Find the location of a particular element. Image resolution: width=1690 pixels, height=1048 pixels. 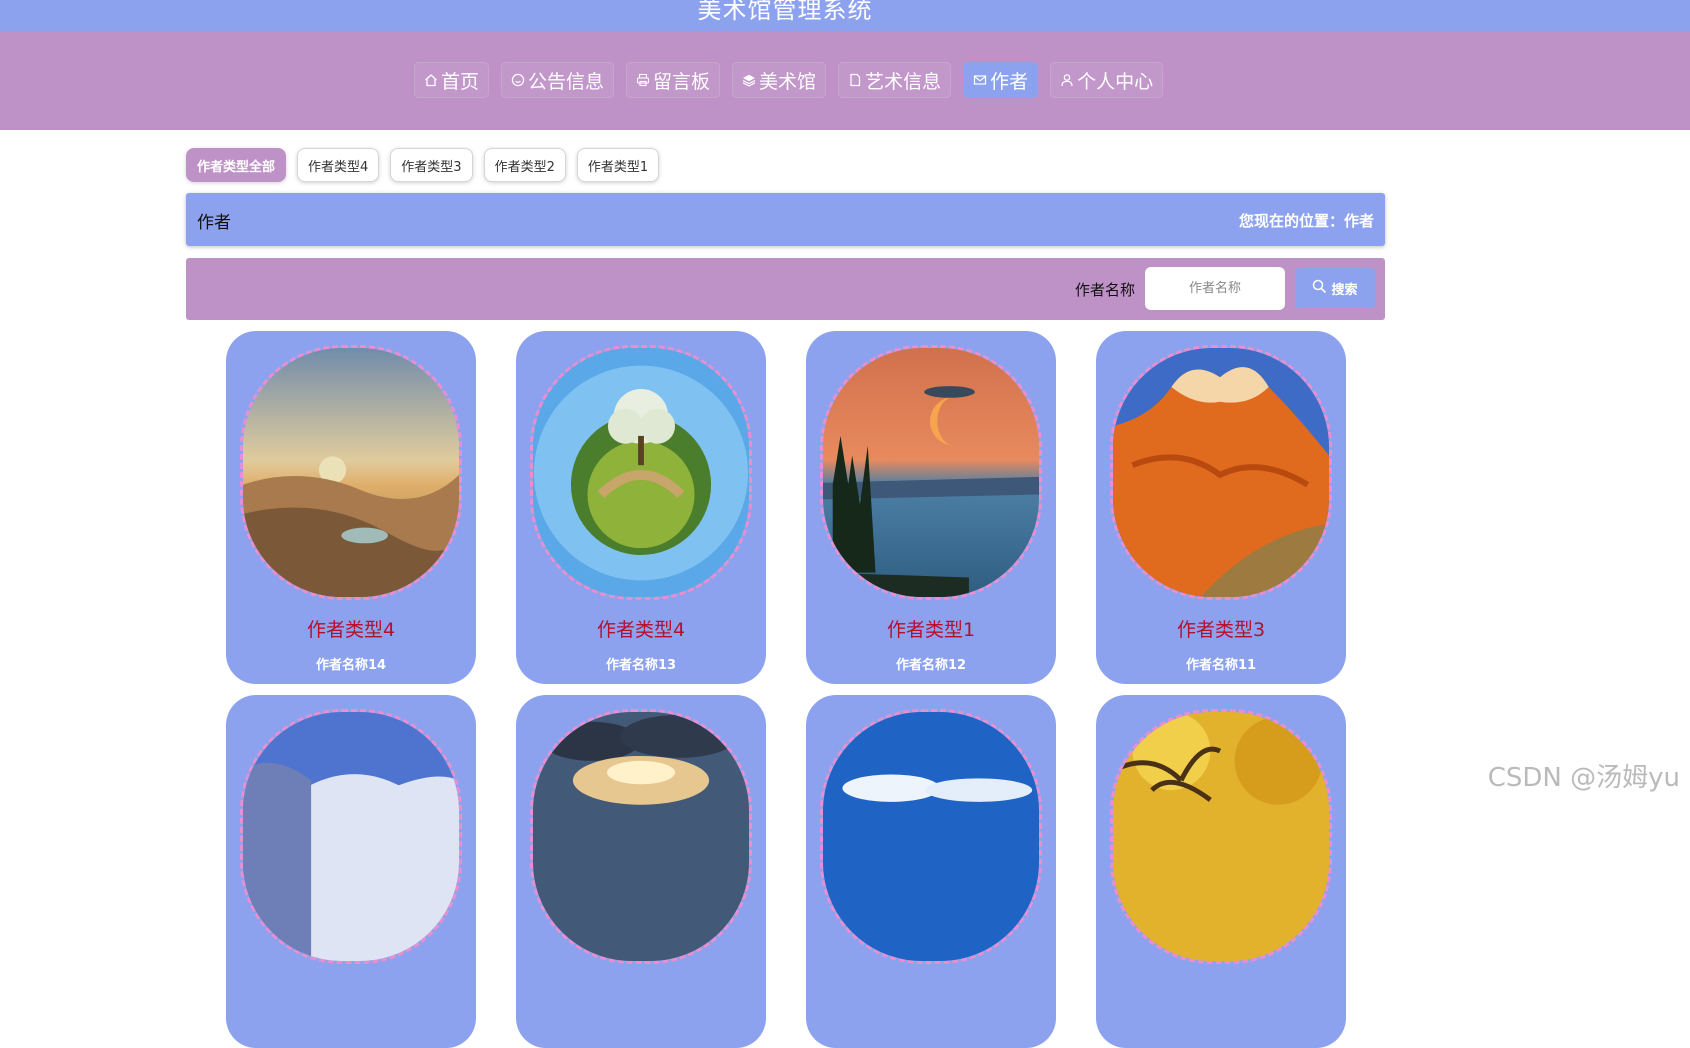

author-photo-desert-oasis is located at coordinates (351, 472).